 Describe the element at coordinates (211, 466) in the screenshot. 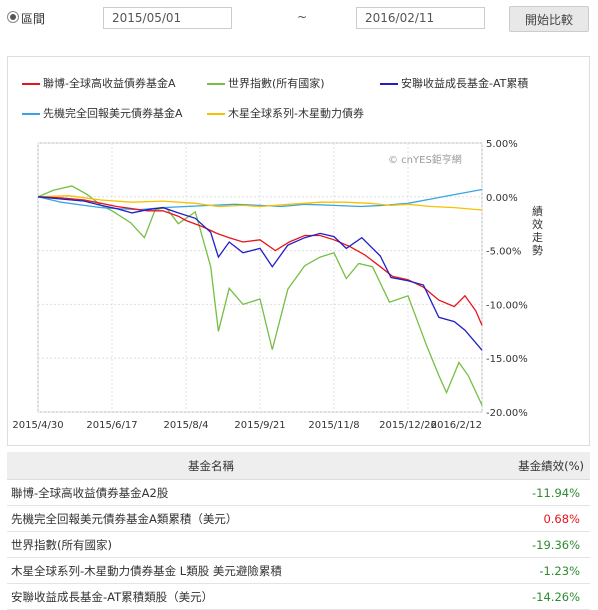

I see `header-fund-name: 基金名稱` at that location.